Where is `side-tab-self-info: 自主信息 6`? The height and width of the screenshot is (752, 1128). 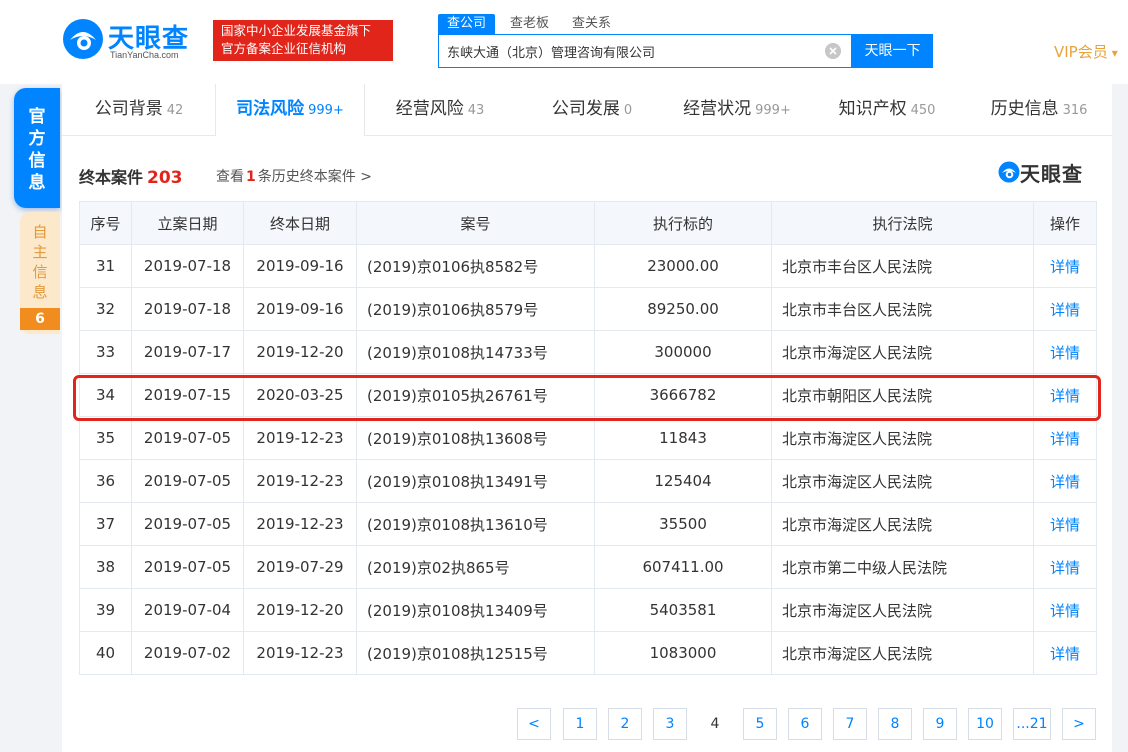 side-tab-self-info: 自主信息 6 is located at coordinates (40, 273).